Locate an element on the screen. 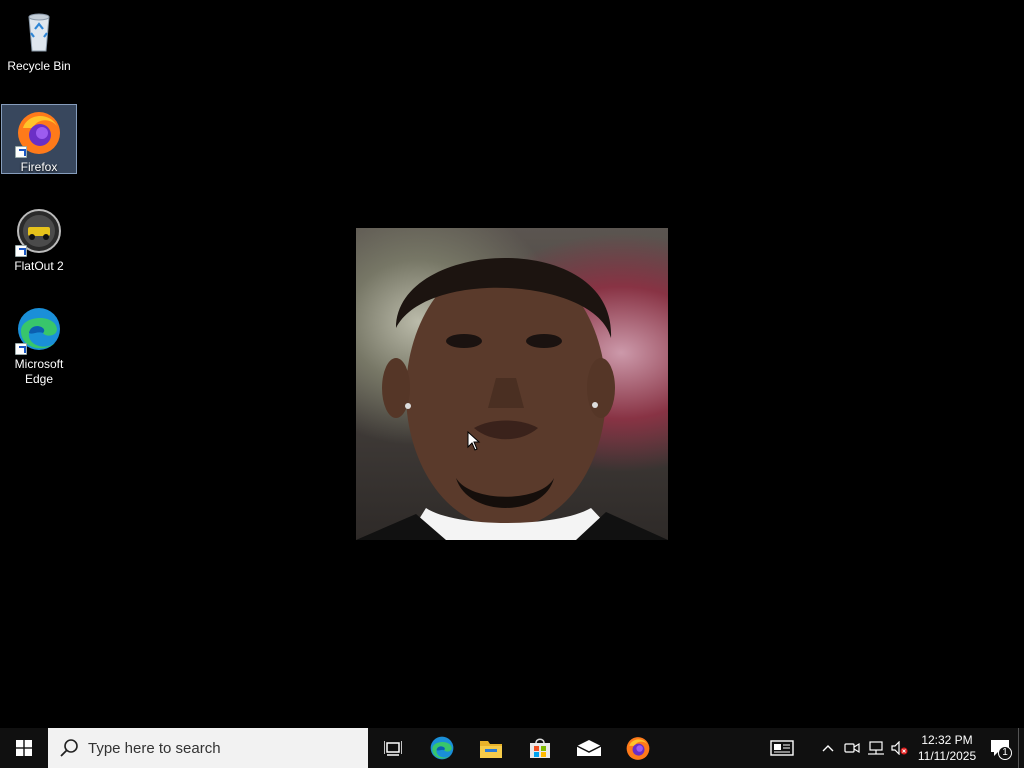  notification-badge: 1 is located at coordinates (1005, 753).